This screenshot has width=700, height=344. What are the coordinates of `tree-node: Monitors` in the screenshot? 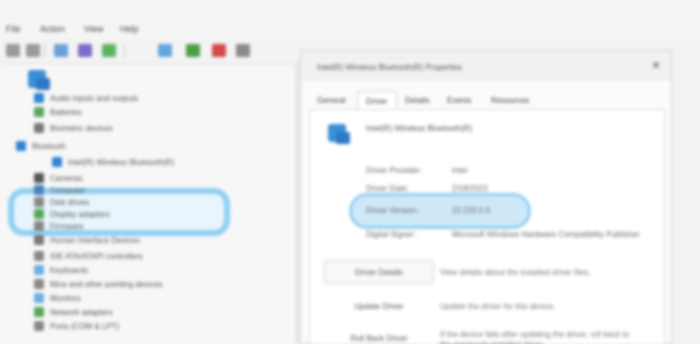 It's located at (57, 298).